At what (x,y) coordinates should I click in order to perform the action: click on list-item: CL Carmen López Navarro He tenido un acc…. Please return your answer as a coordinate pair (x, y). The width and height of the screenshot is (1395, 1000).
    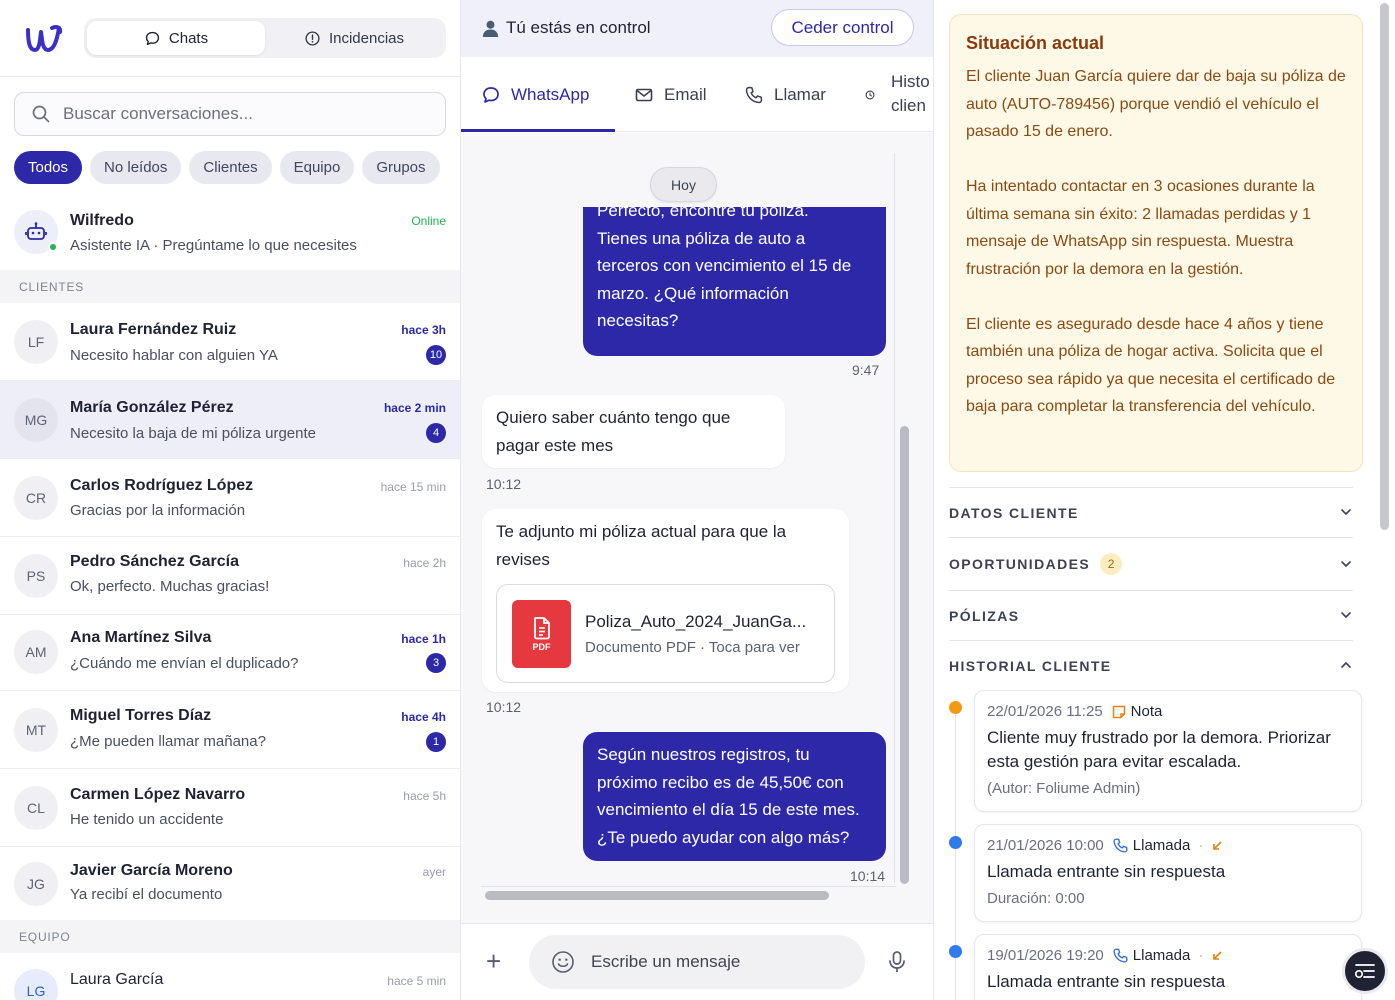
    Looking at the image, I should click on (230, 808).